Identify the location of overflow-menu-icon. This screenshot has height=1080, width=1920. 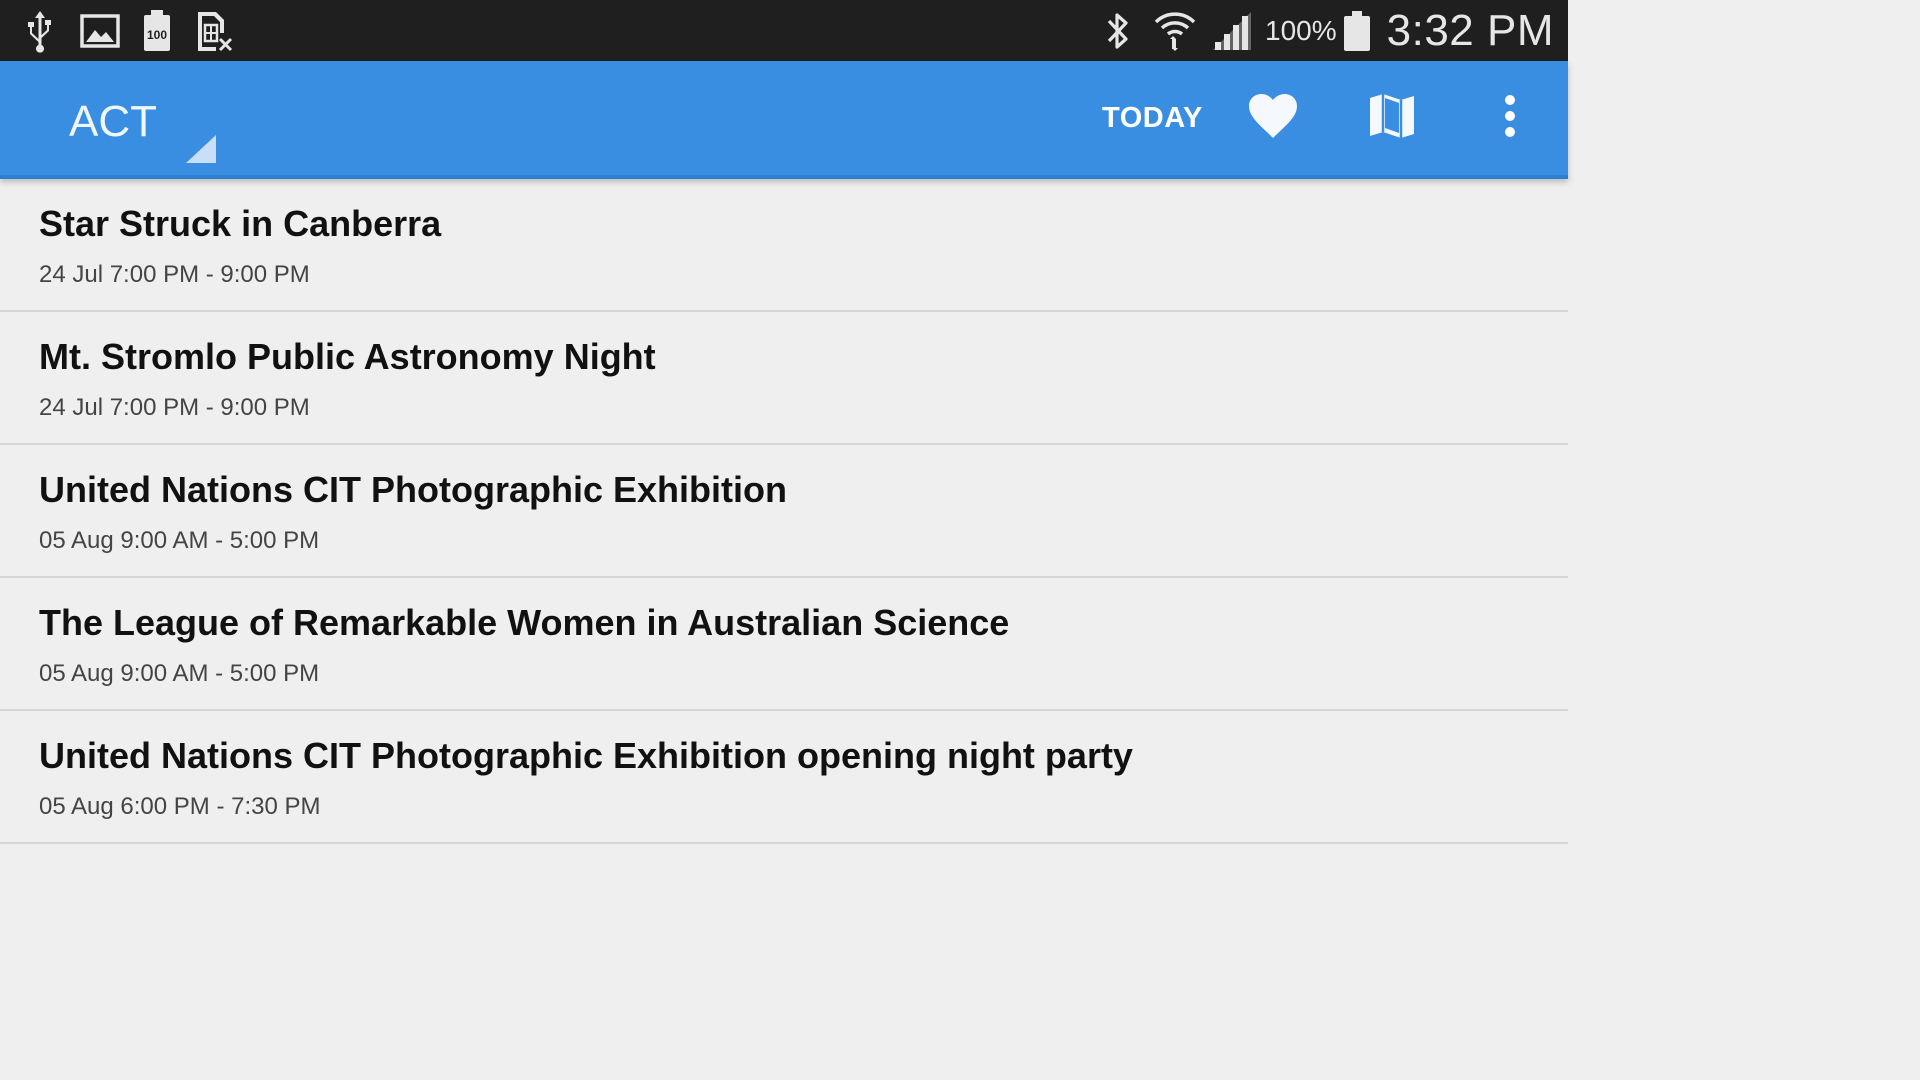
(1510, 118).